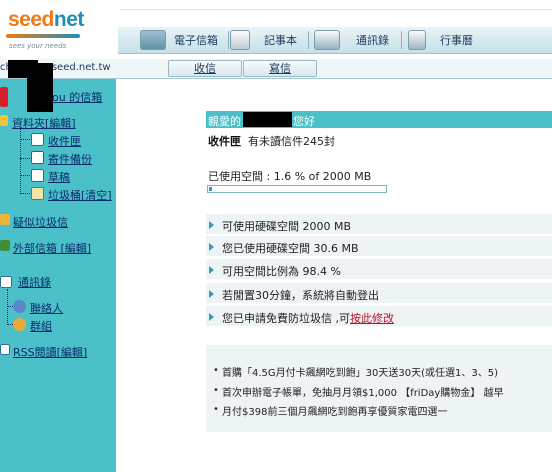  I want to click on folders-edit-link: [編輯], so click(60, 123).